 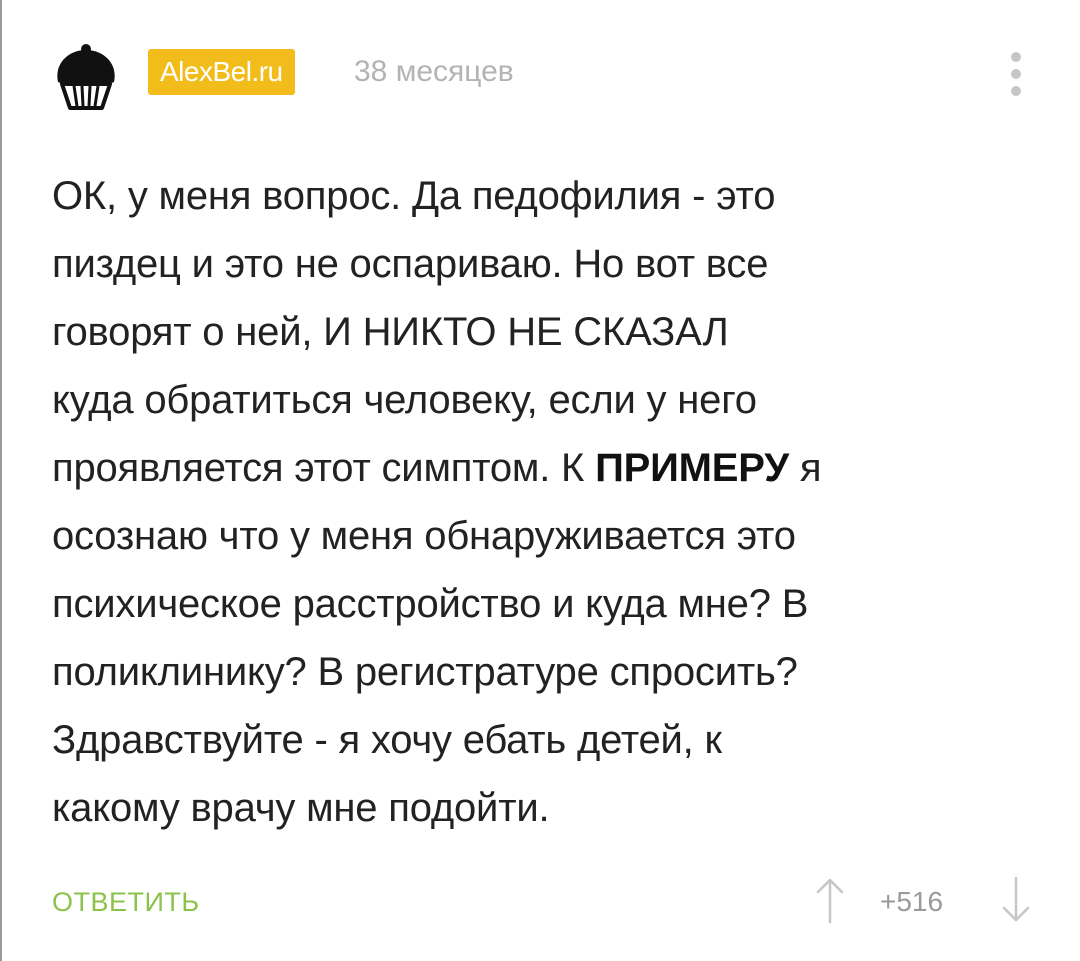 What do you see at coordinates (404, 400) in the screenshot?
I see `comment-line: куда обратиться человеку, если у него` at bounding box center [404, 400].